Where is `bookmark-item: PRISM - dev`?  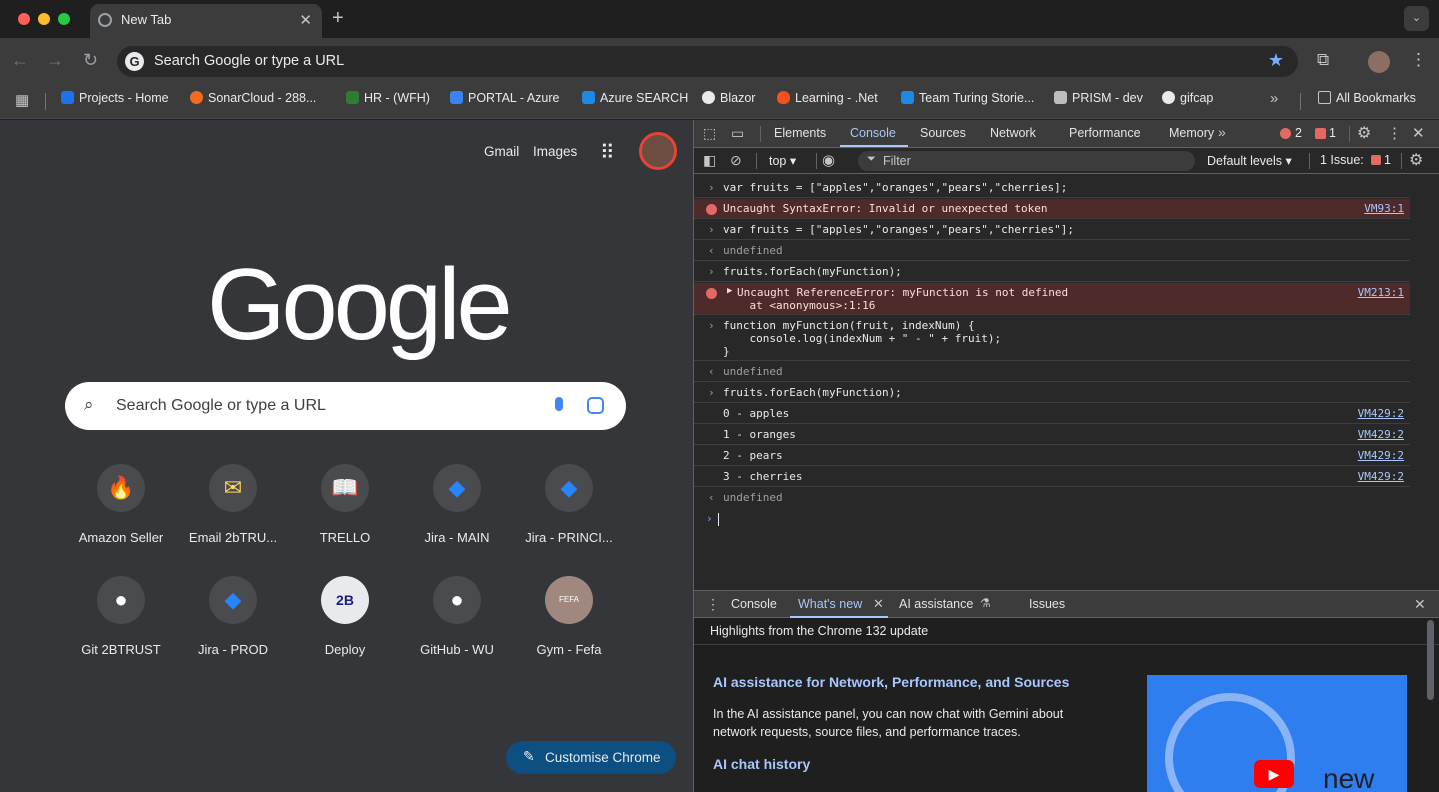
bookmark-item: PRISM - dev is located at coordinates (1098, 98).